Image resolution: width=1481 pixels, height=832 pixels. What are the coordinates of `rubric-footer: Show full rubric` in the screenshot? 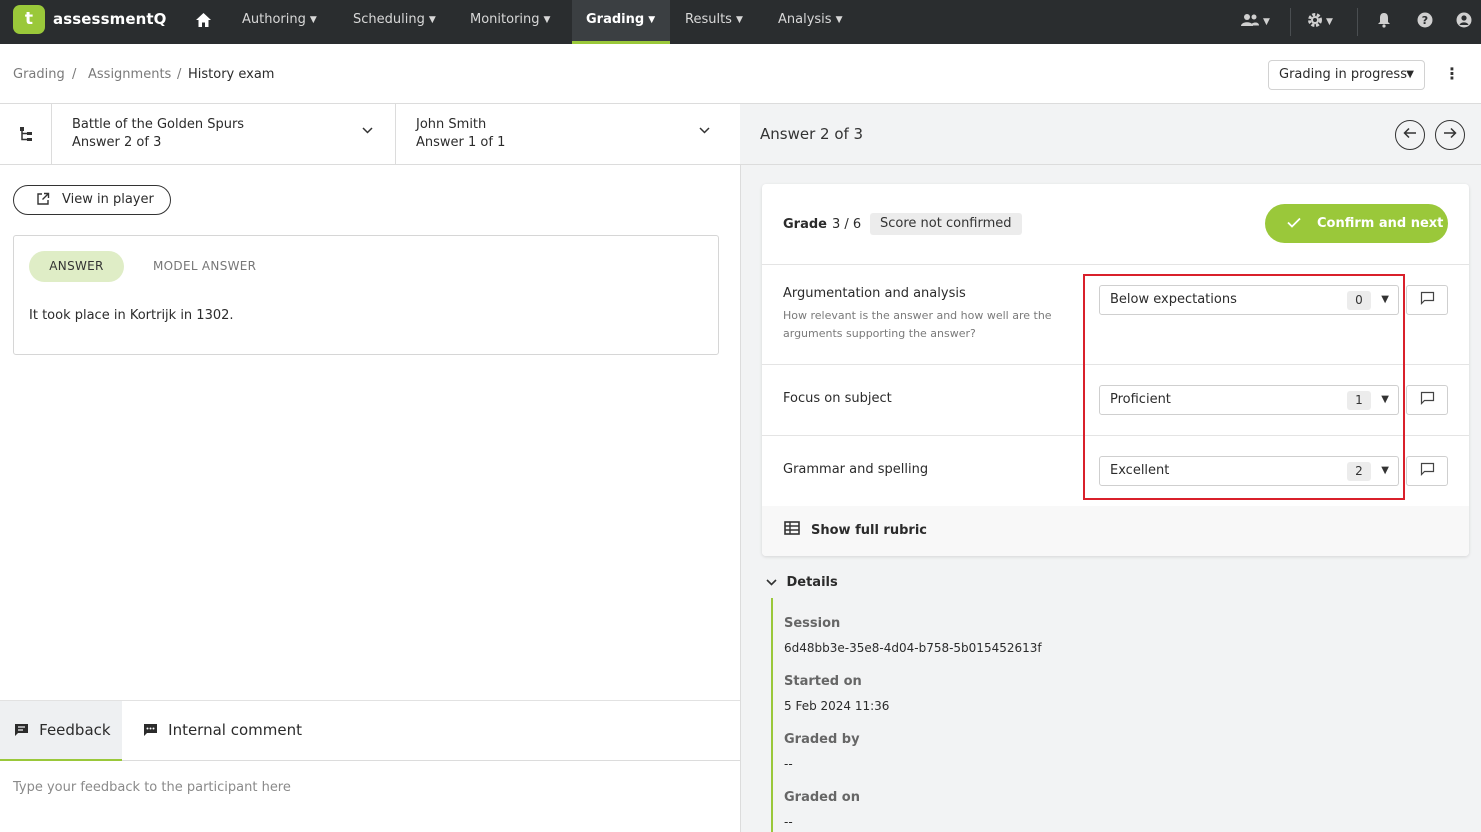 It's located at (1115, 531).